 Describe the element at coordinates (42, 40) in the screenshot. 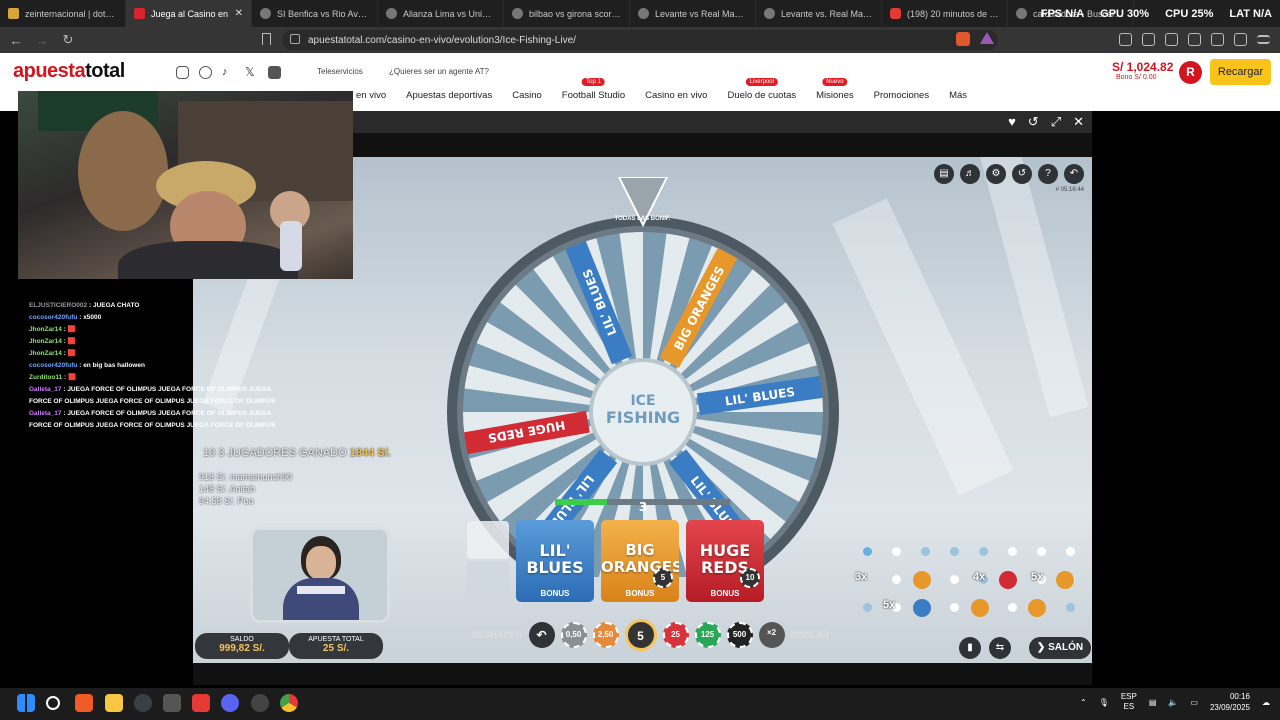

I see `forward-icon: →` at that location.